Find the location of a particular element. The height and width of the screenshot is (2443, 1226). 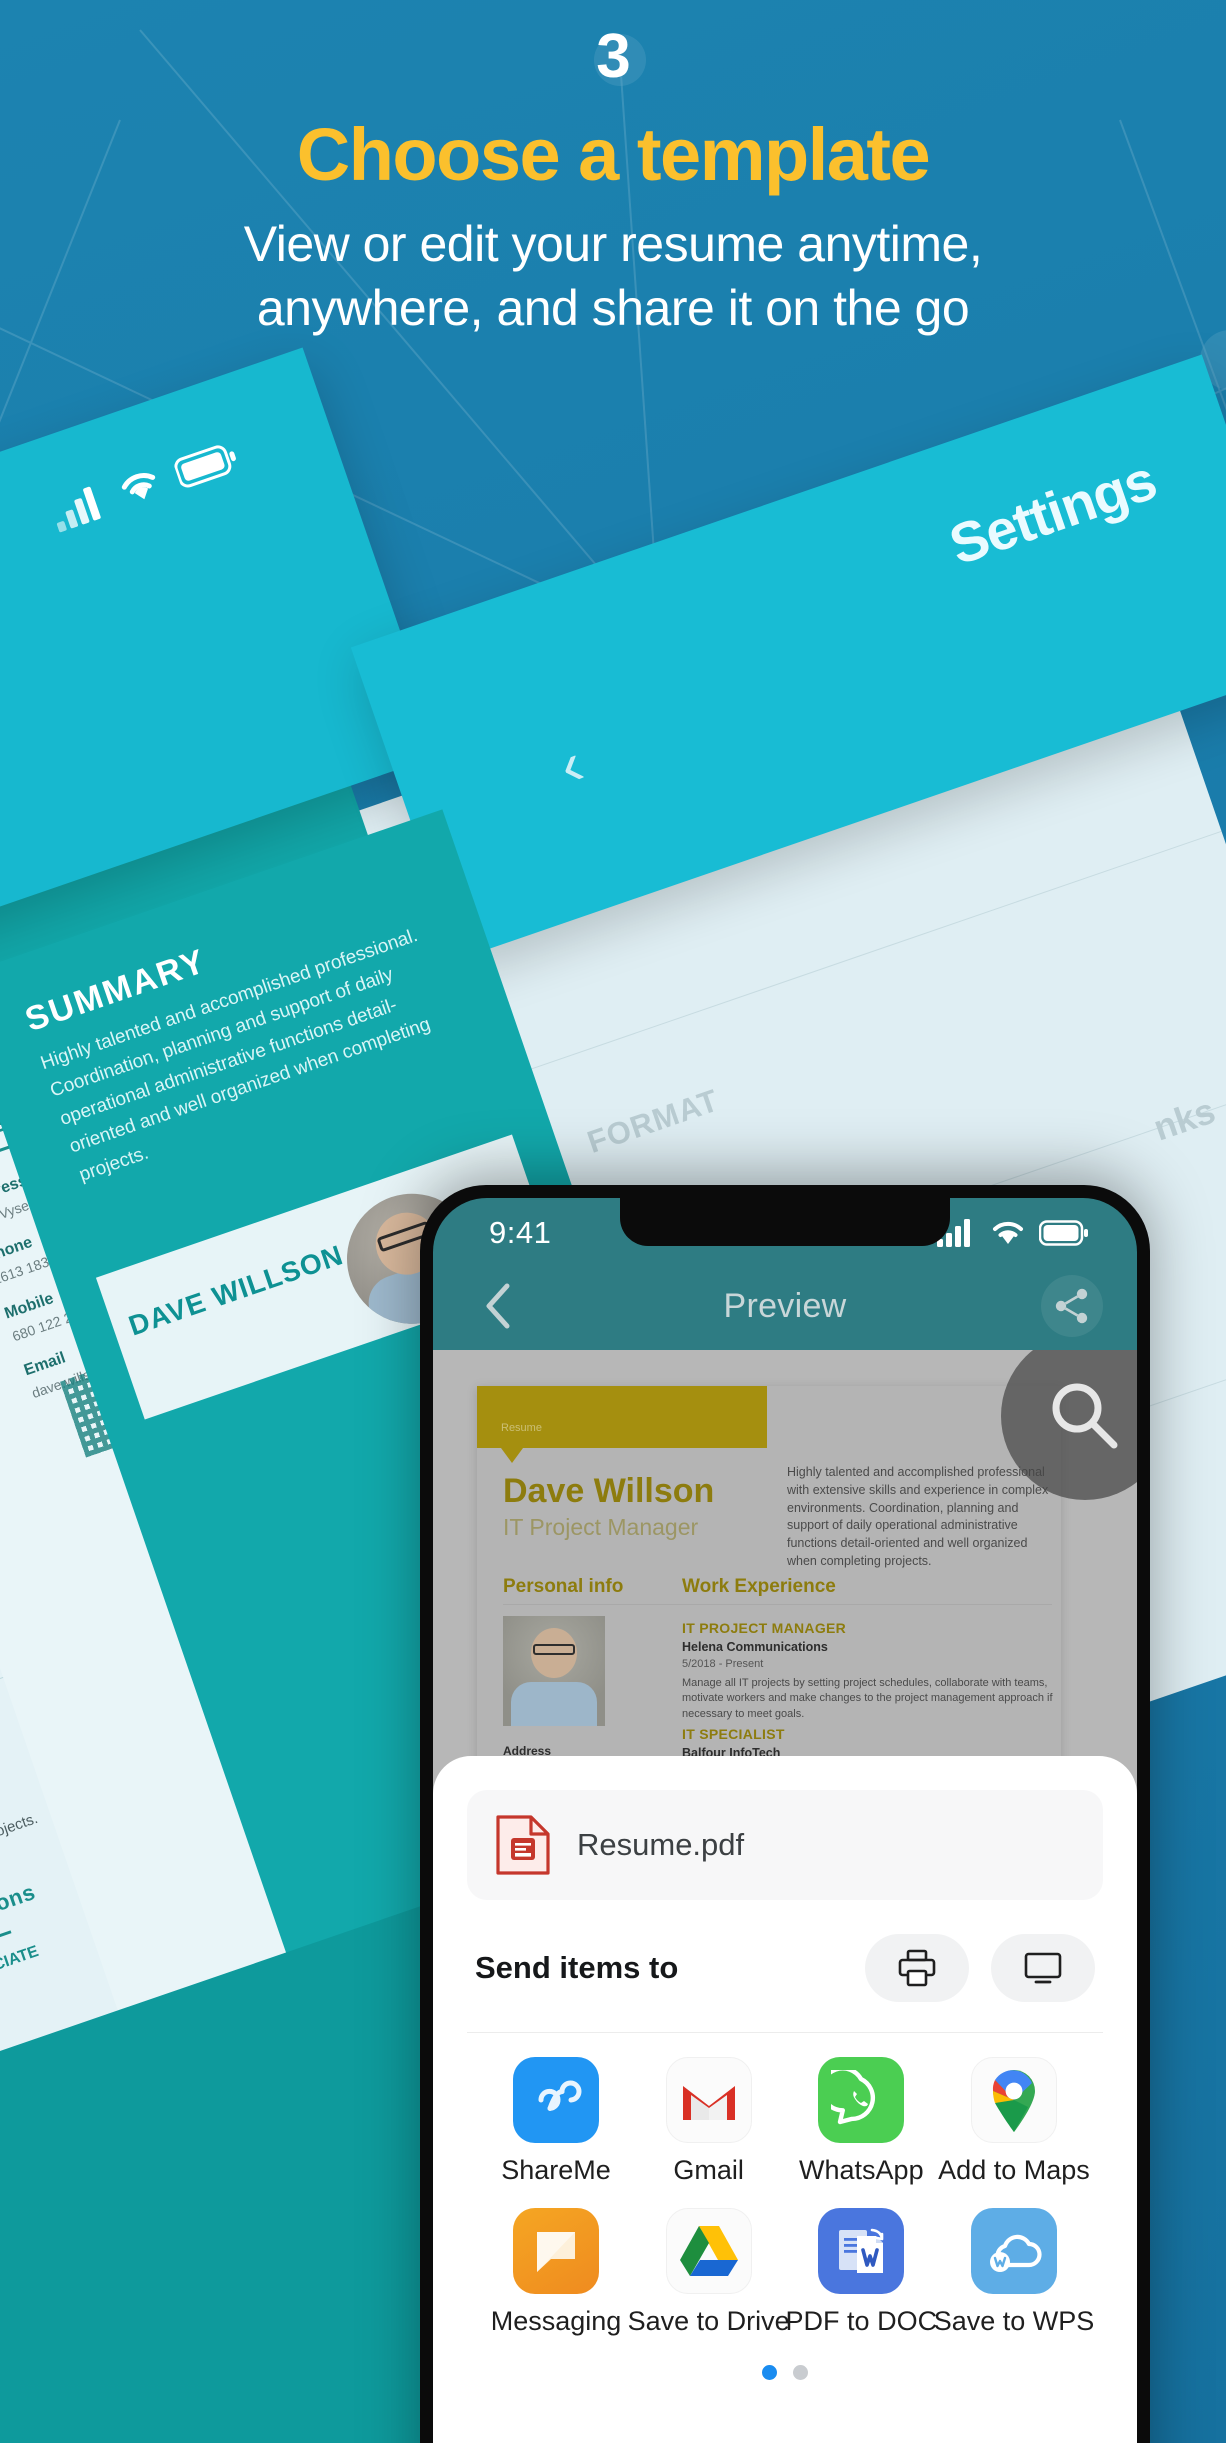

app-target-gmail: Gmail is located at coordinates (709, 2121).